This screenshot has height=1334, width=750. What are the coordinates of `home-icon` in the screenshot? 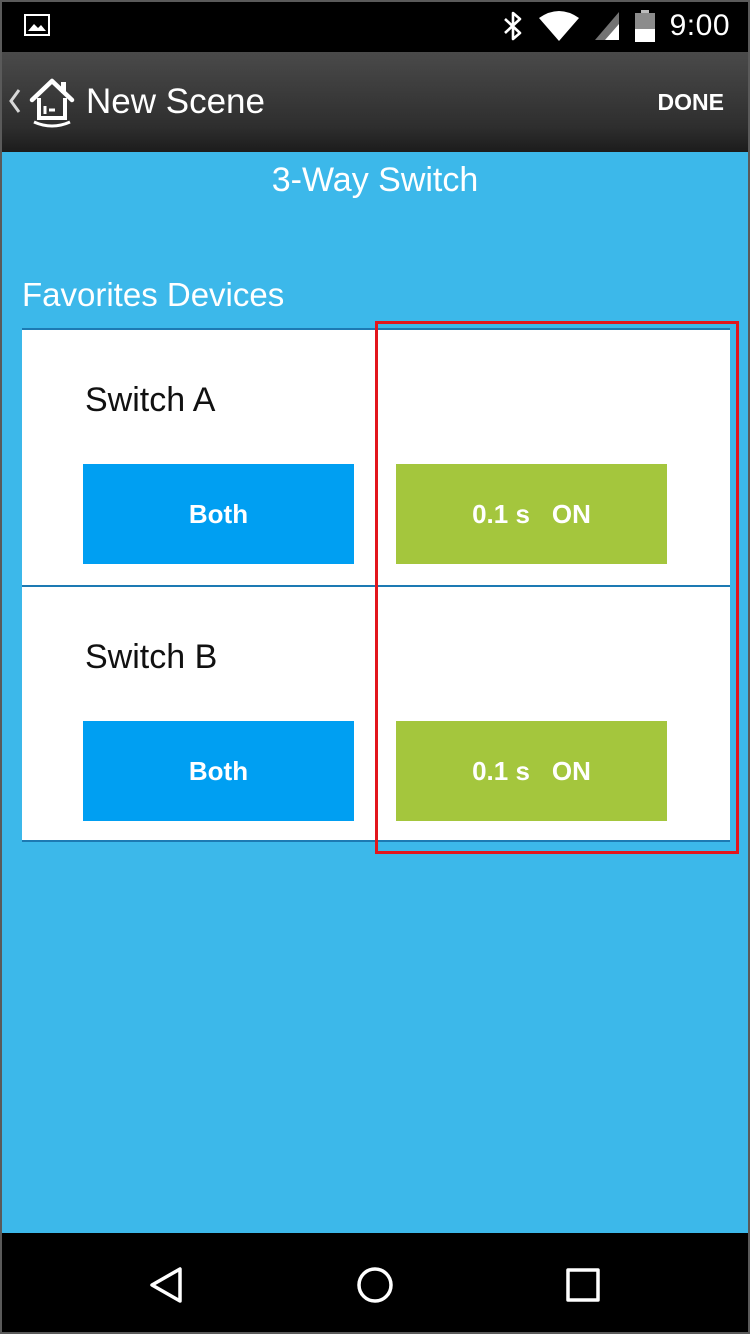 It's located at (52, 102).